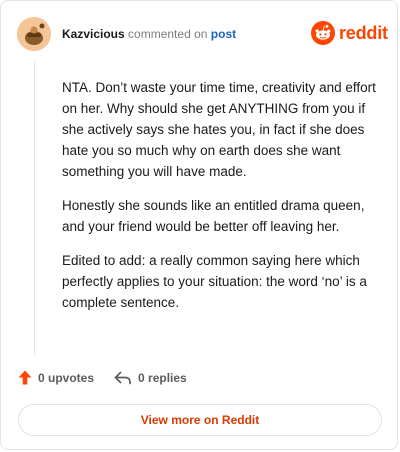 The width and height of the screenshot is (400, 452). What do you see at coordinates (162, 377) in the screenshot?
I see `reply-count: 0 replies` at bounding box center [162, 377].